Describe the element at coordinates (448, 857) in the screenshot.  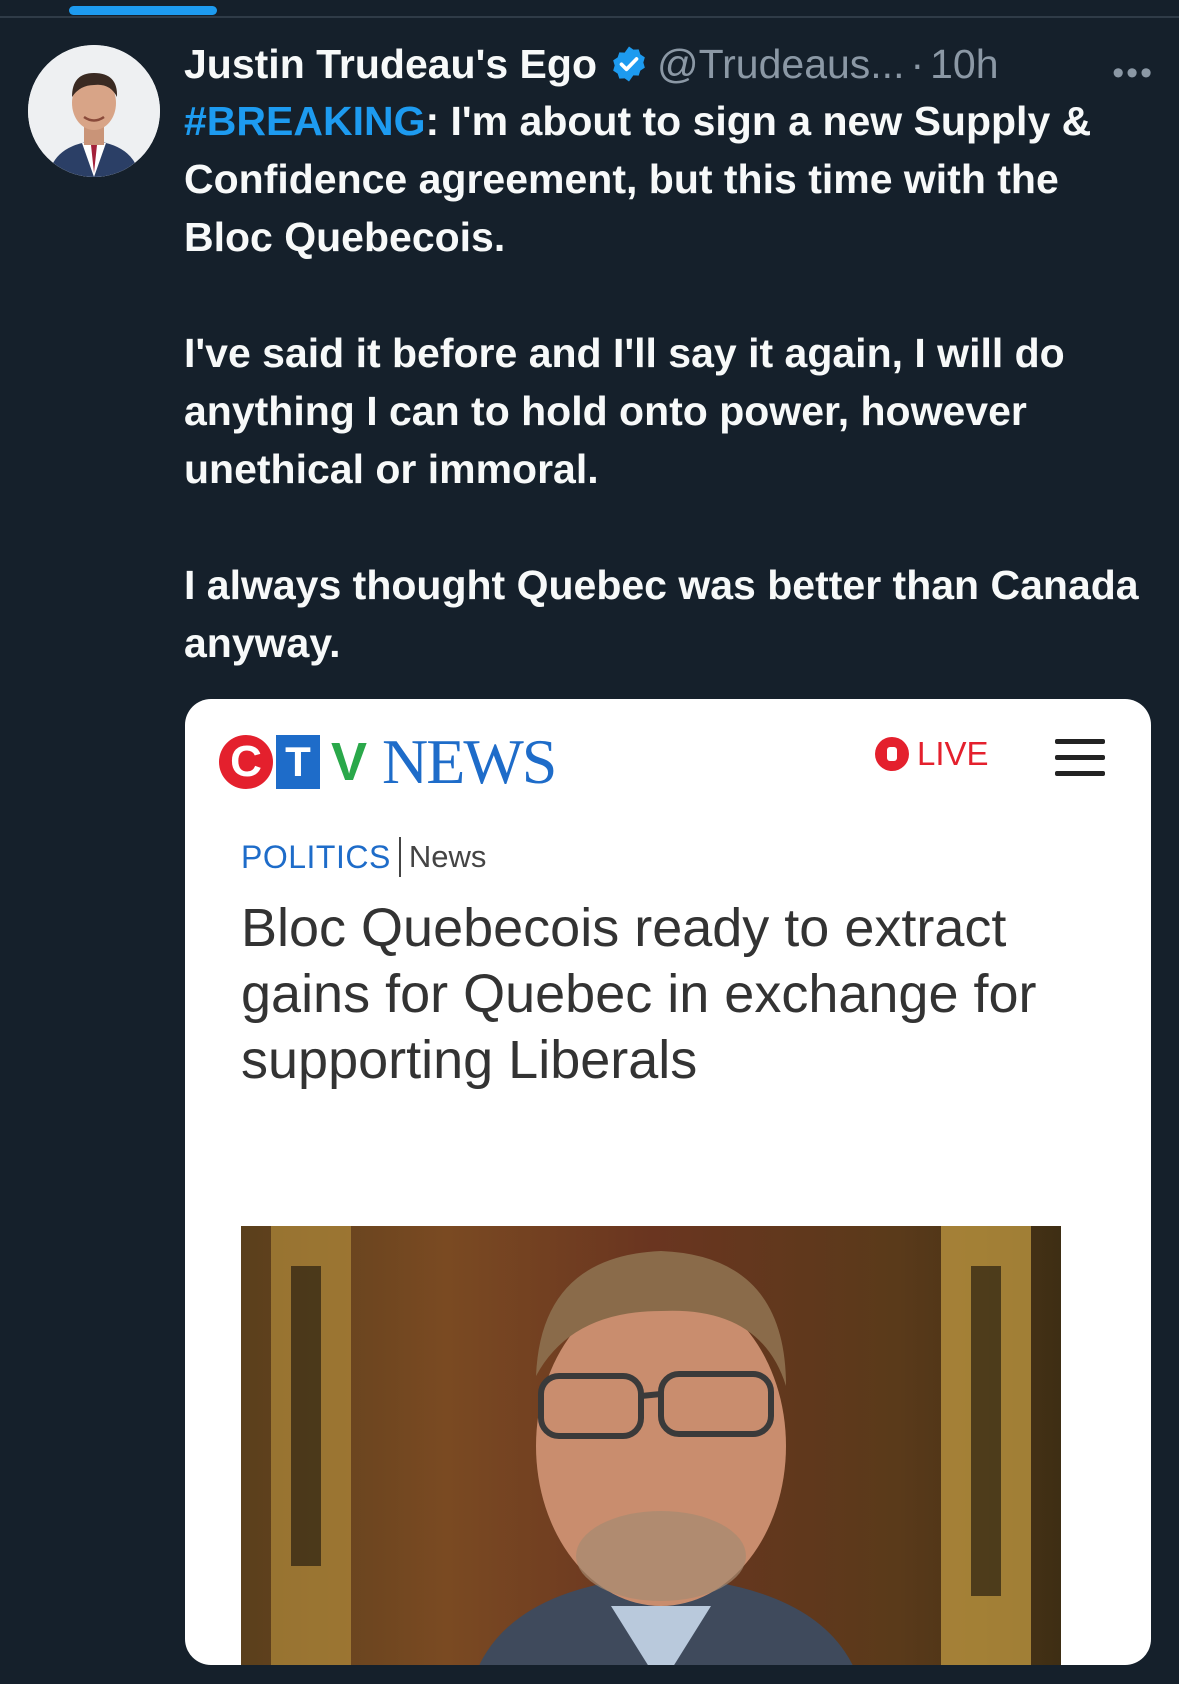
I see `section-news: News` at that location.